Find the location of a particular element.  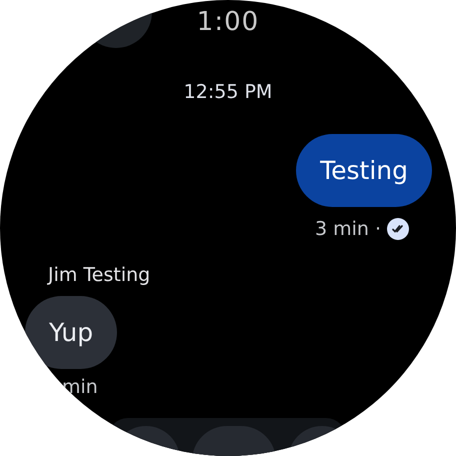

timestamp: 12:55 PM is located at coordinates (228, 92).